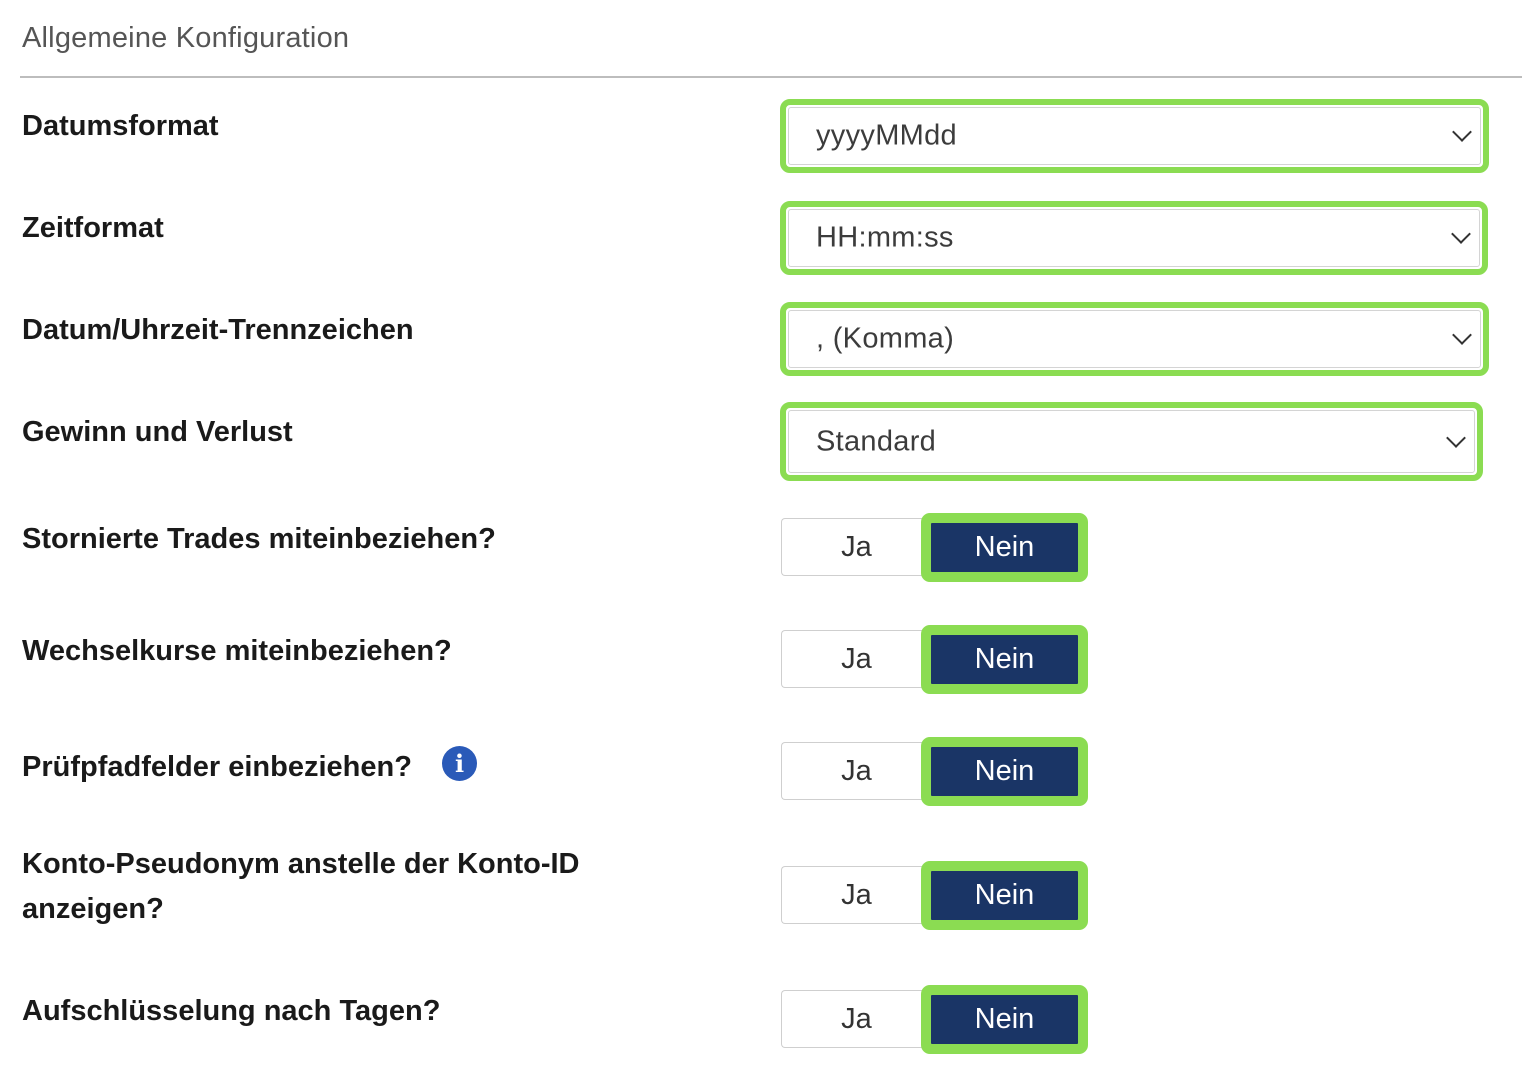 The height and width of the screenshot is (1089, 1522). Describe the element at coordinates (93, 228) in the screenshot. I see `zeitformat-label: Zeitformat` at that location.